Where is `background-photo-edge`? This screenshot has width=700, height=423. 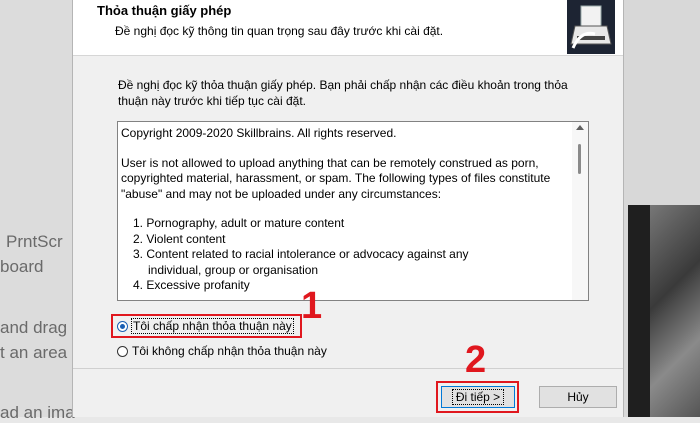
background-photo-edge is located at coordinates (639, 311).